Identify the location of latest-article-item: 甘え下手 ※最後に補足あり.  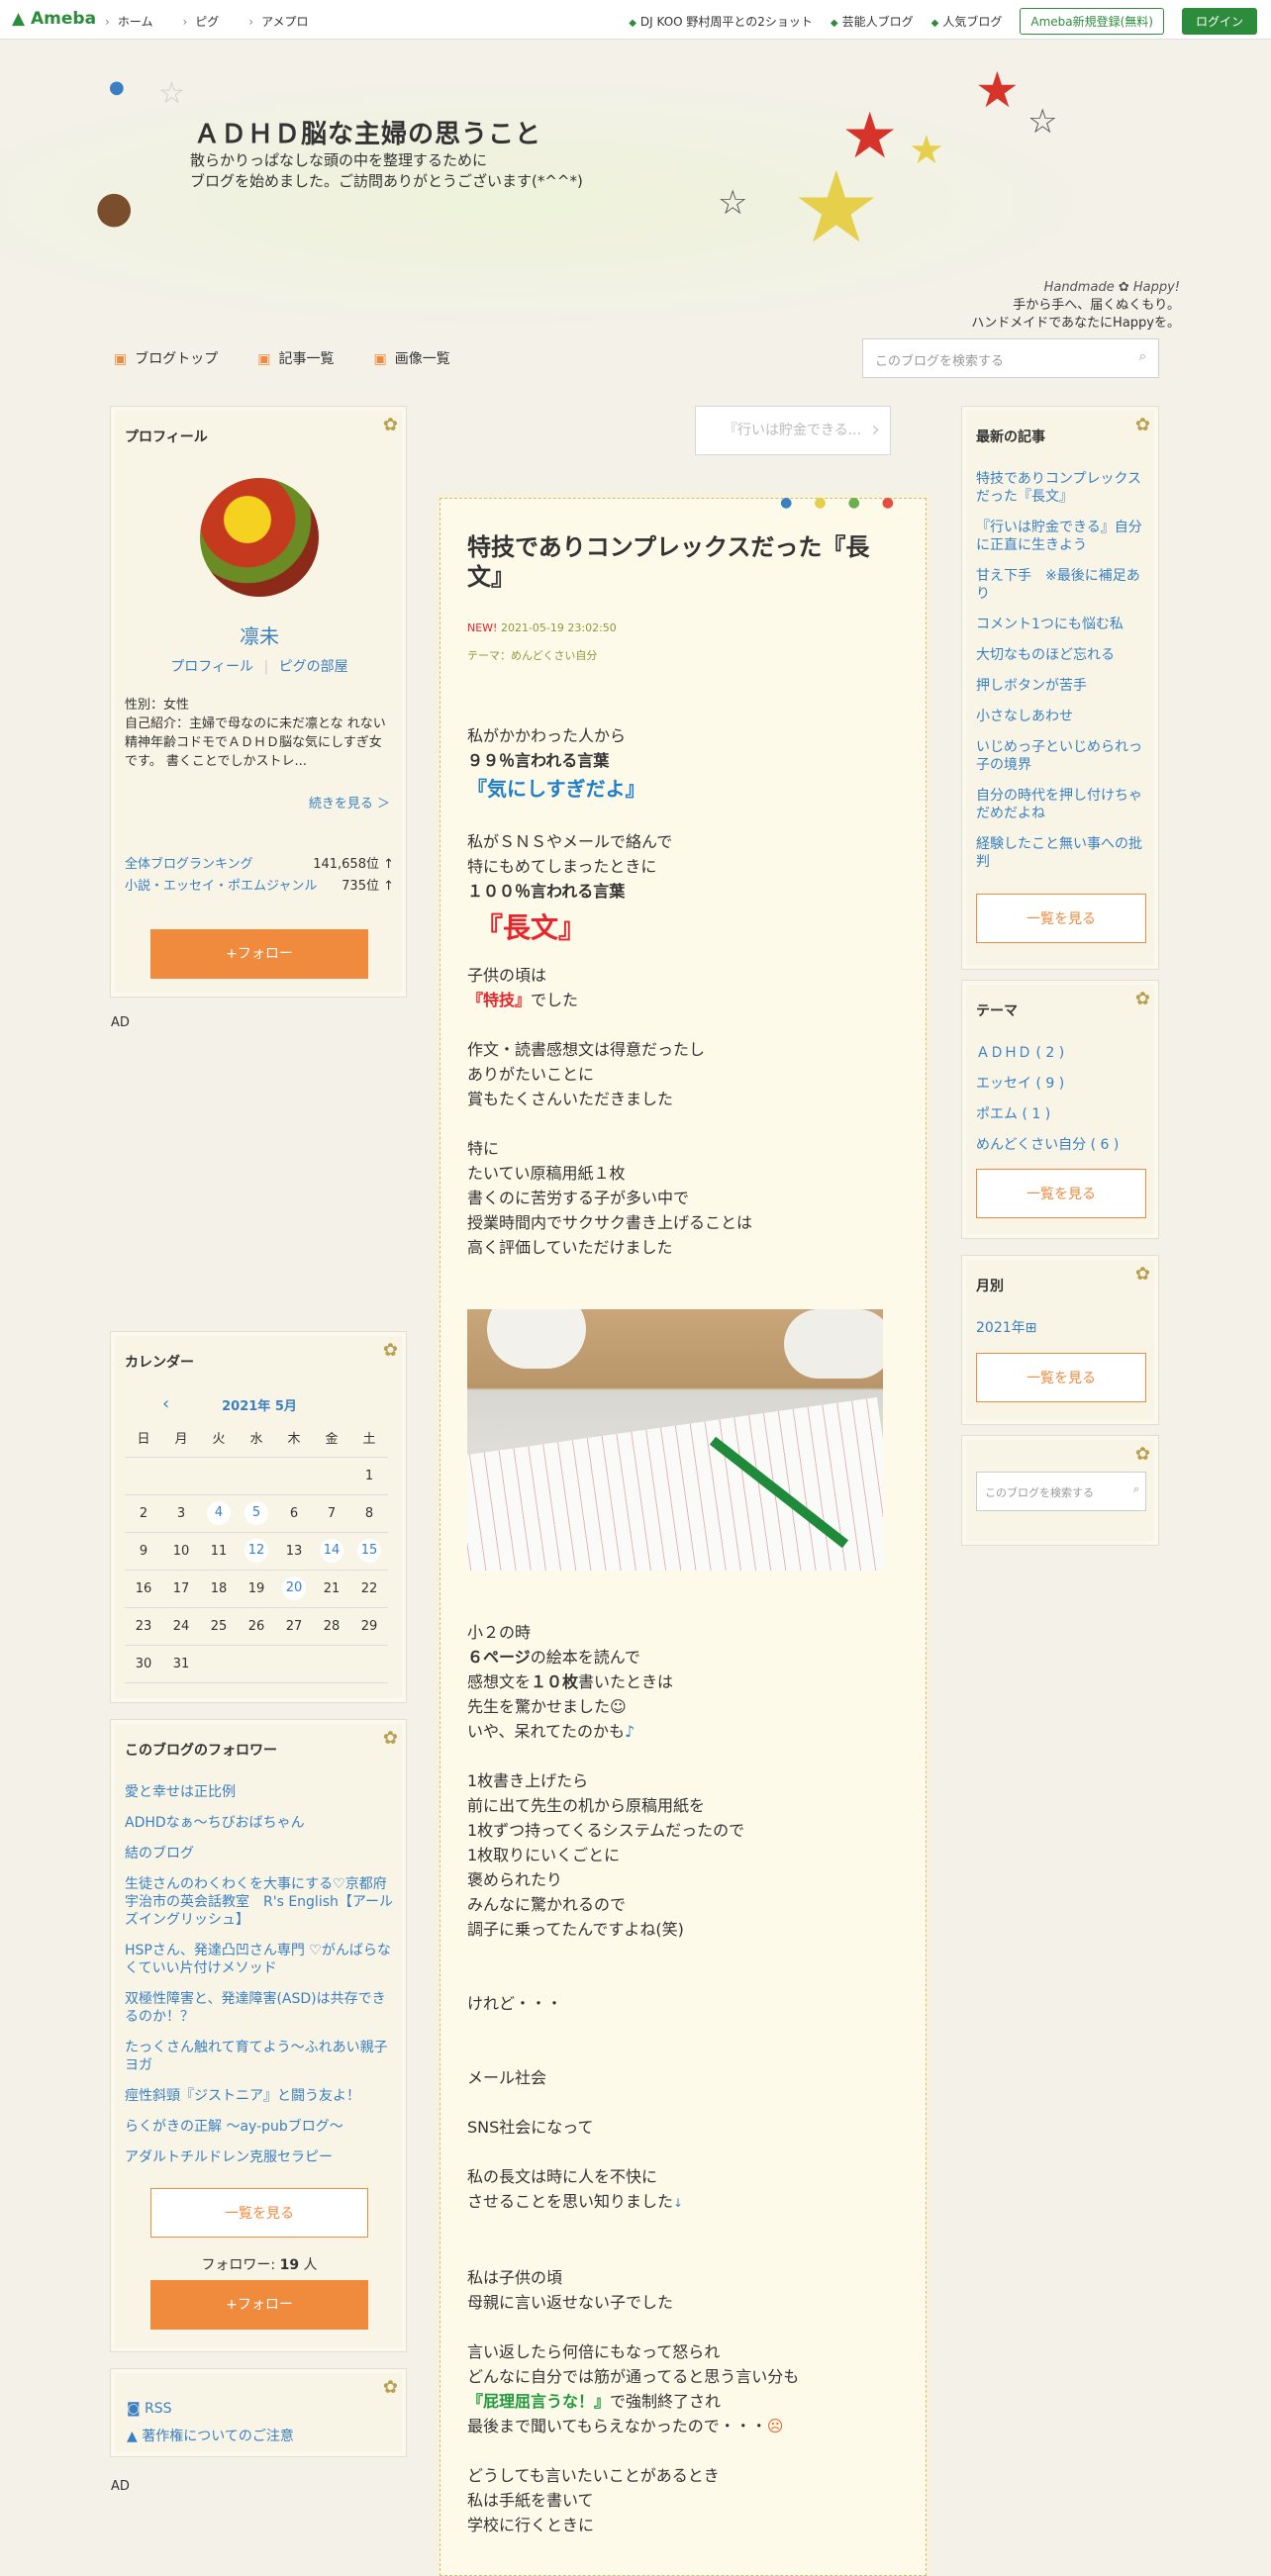
(1063, 585).